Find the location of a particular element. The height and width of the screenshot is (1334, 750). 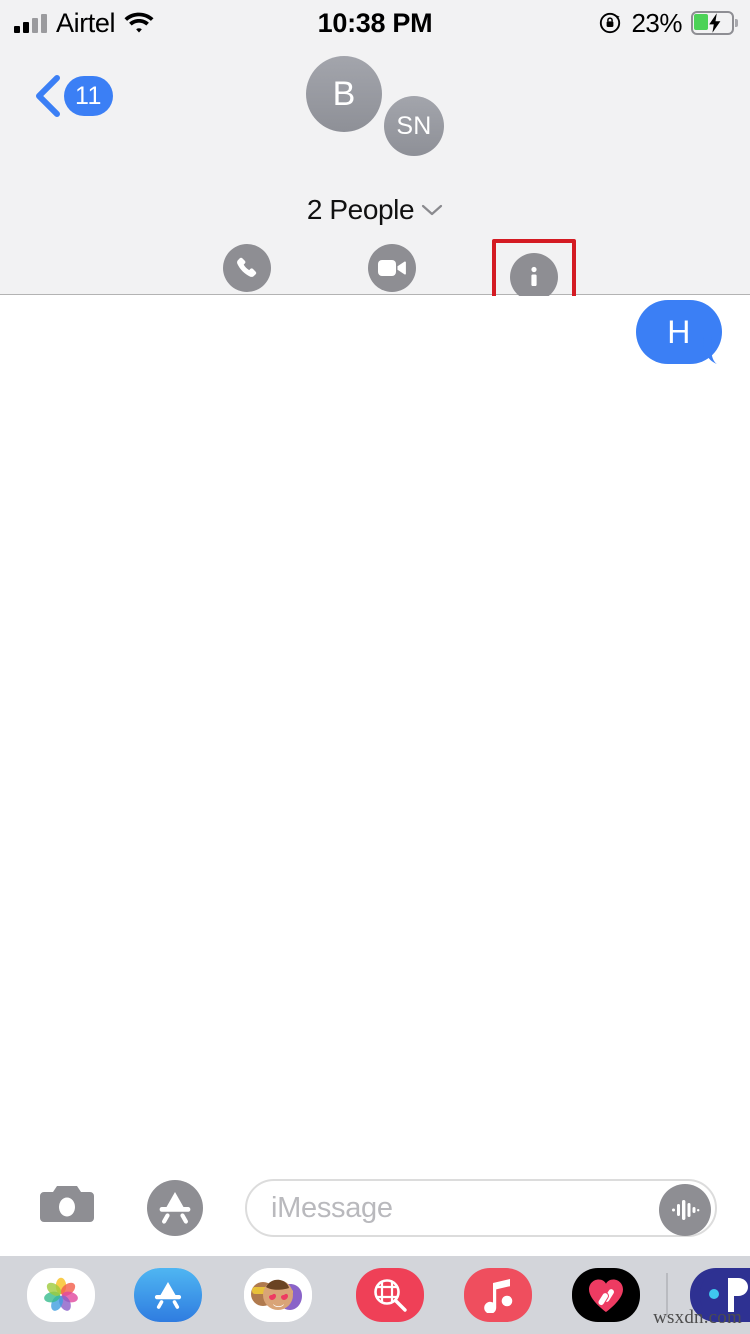

message-row-outgoing: H is located at coordinates (679, 332).